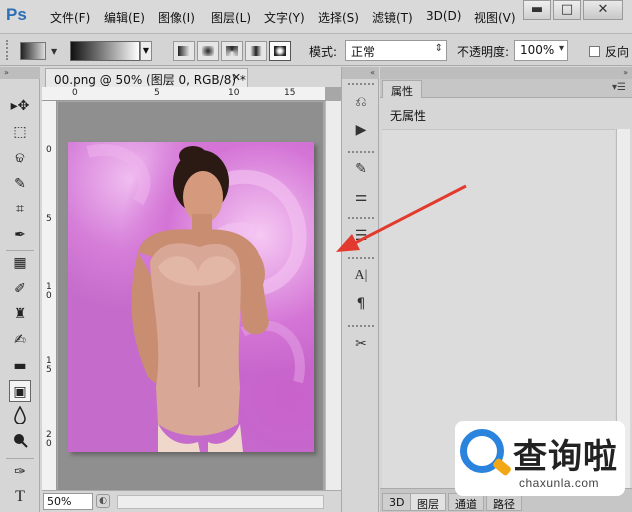  Describe the element at coordinates (20, 497) in the screenshot. I see `type-icon: T` at that location.